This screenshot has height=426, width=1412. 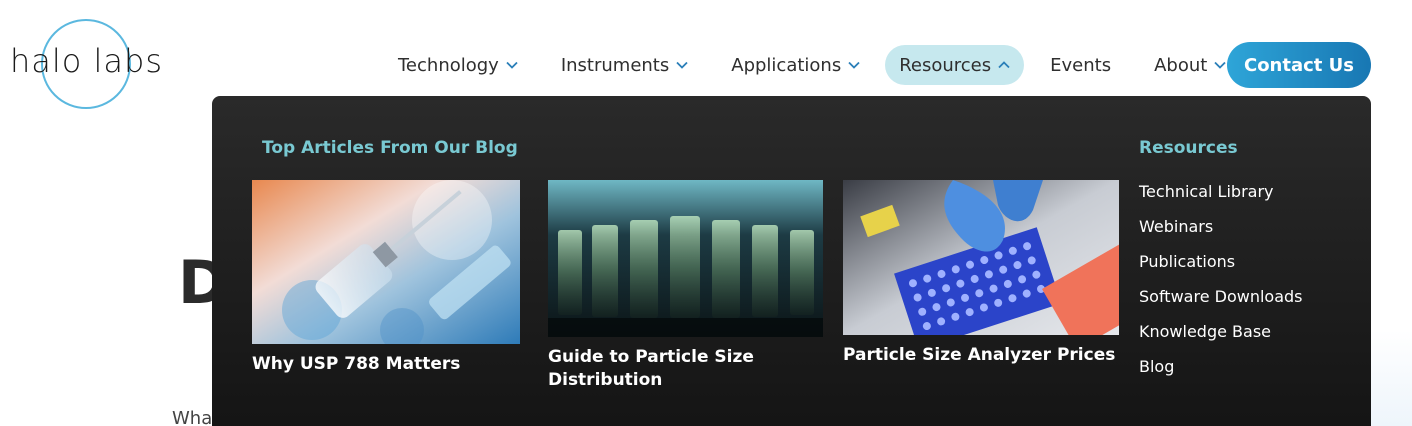 I want to click on nav-item-about: About, so click(x=1190, y=65).